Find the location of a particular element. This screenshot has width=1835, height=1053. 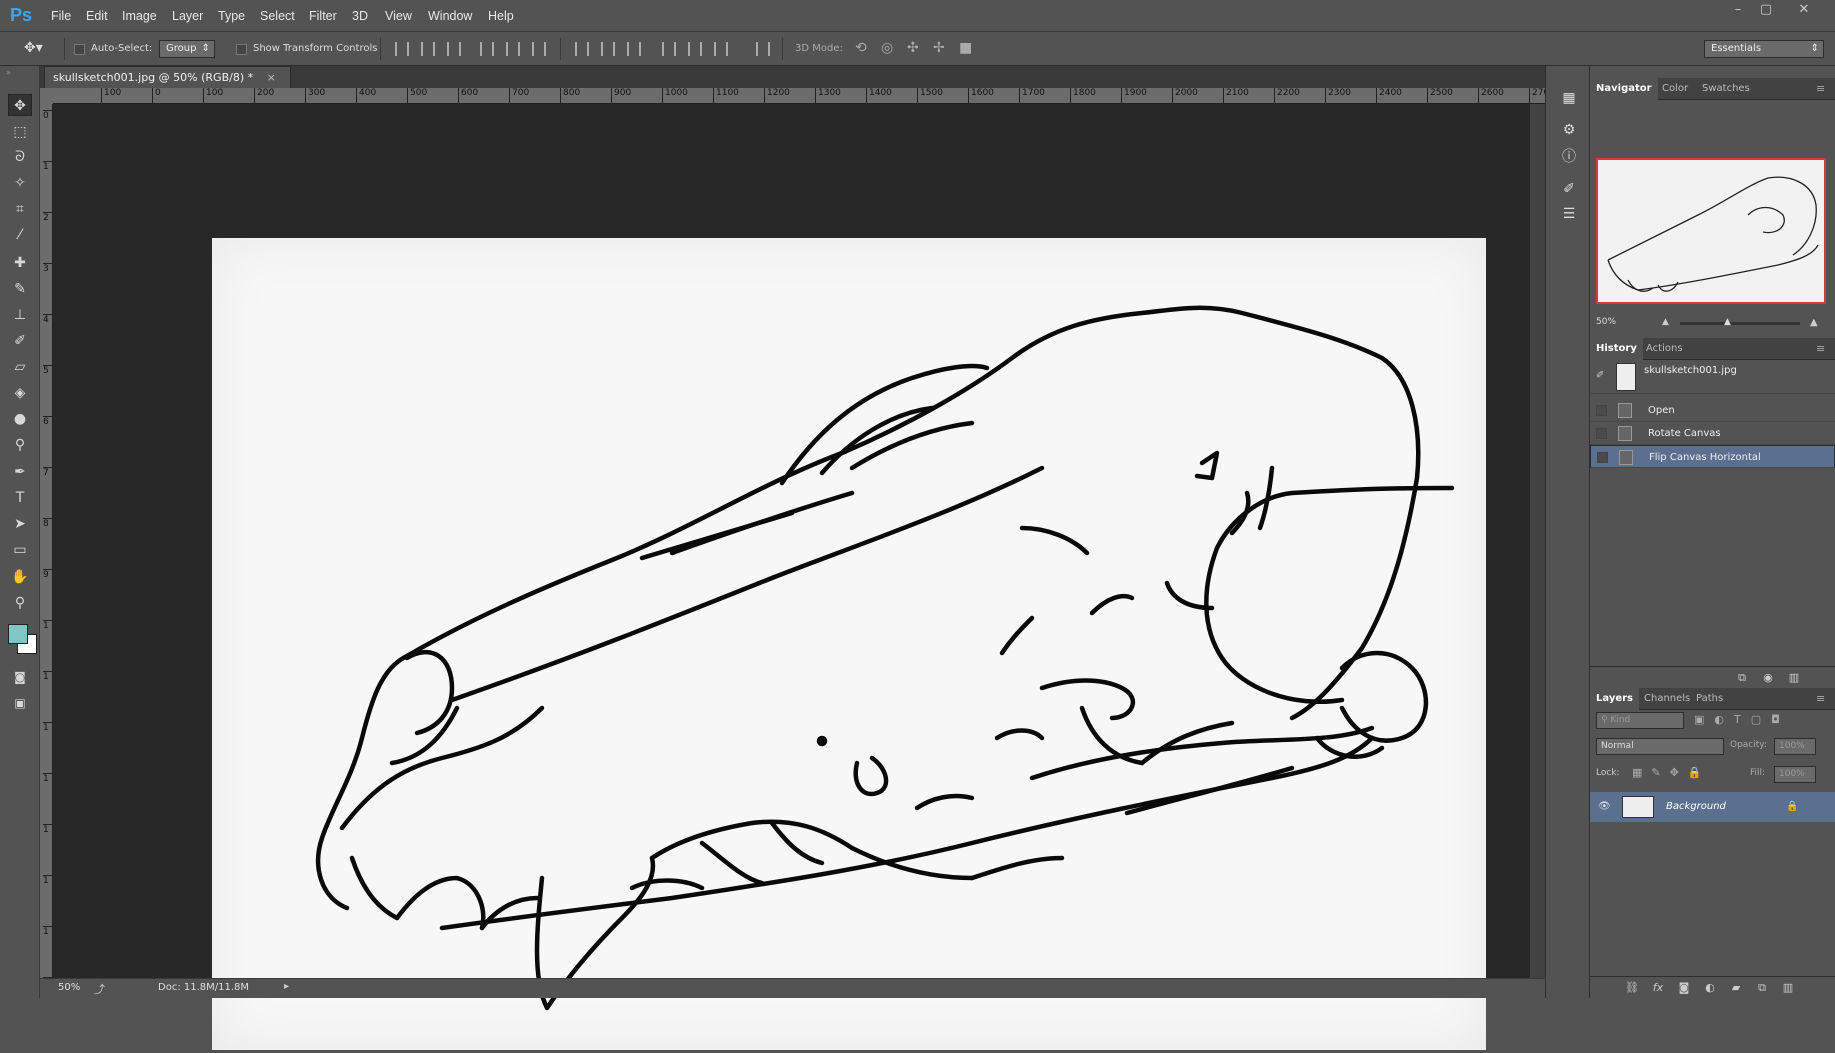

align-hcenter-icon is located at coordinates (513, 49).